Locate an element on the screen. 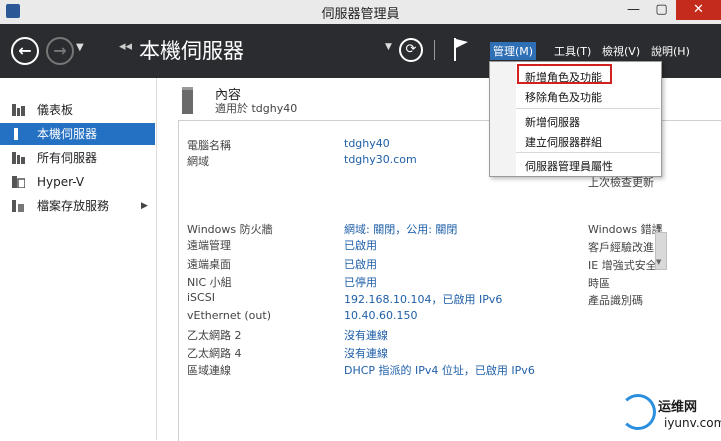  sidebar-item-hyperv: Hyper-V is located at coordinates (77, 182).